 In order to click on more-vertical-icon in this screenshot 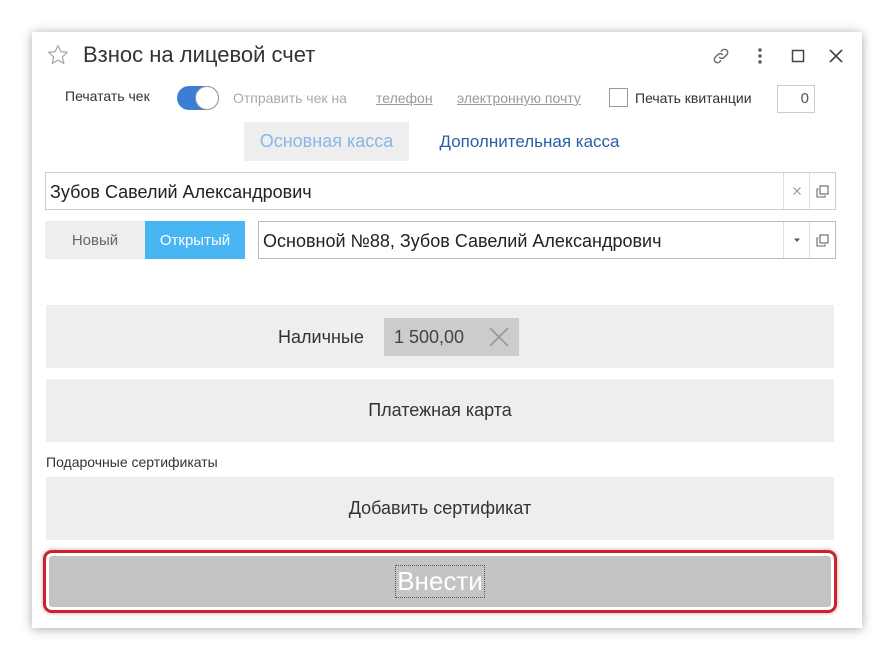, I will do `click(760, 56)`.